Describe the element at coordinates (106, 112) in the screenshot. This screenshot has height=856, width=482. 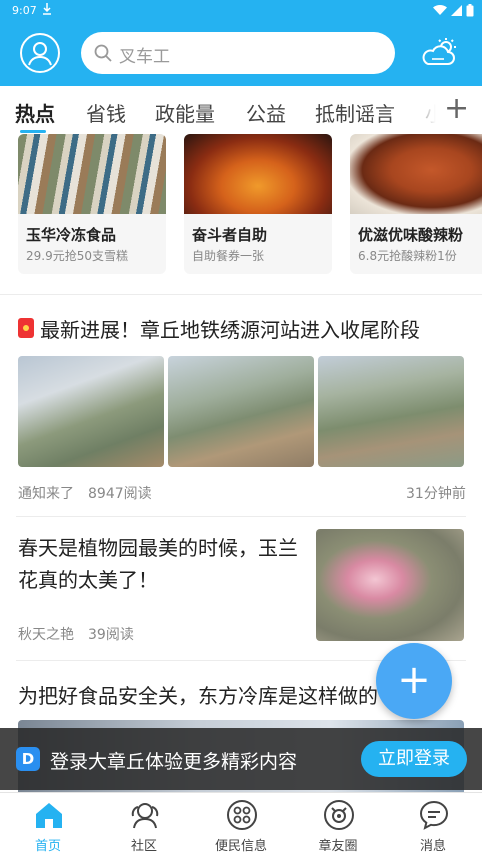
I see `tab-save-money: 省钱` at that location.